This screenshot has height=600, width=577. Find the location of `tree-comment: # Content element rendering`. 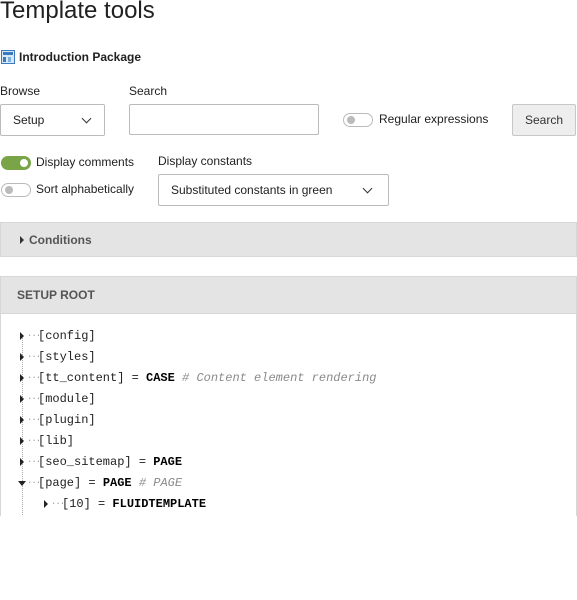

tree-comment: # Content element rendering is located at coordinates (275, 378).